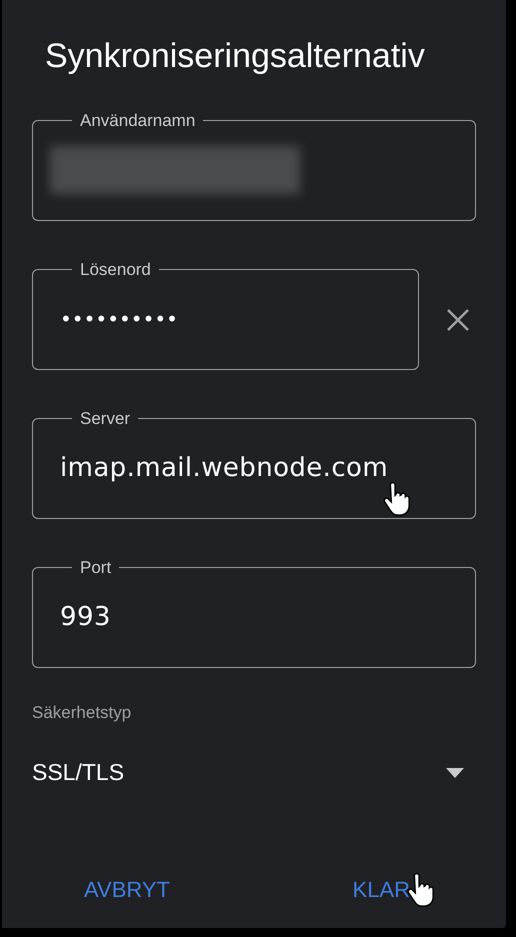 The image size is (516, 937). I want to click on text-button: KLAR, so click(381, 889).